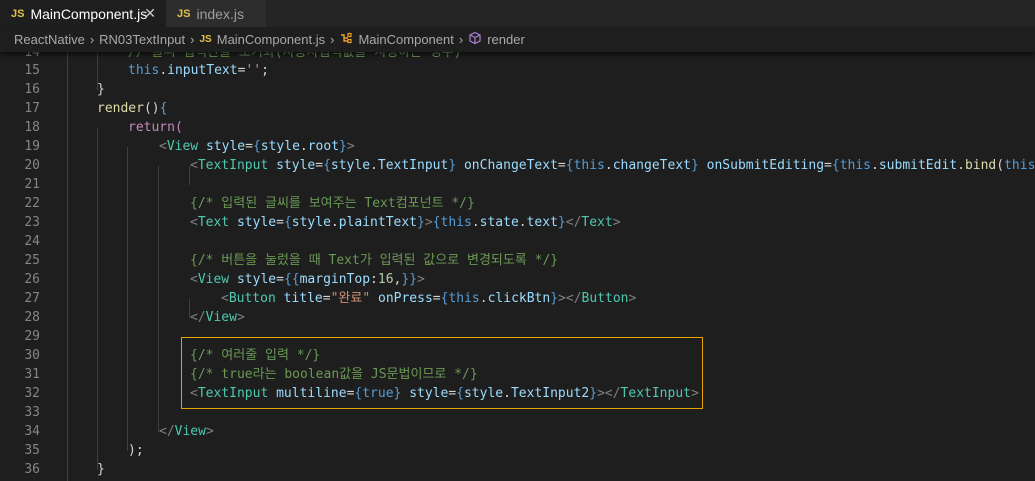 Image resolution: width=1035 pixels, height=481 pixels. Describe the element at coordinates (119, 431) in the screenshot. I see `code-line: 34 </View>` at that location.